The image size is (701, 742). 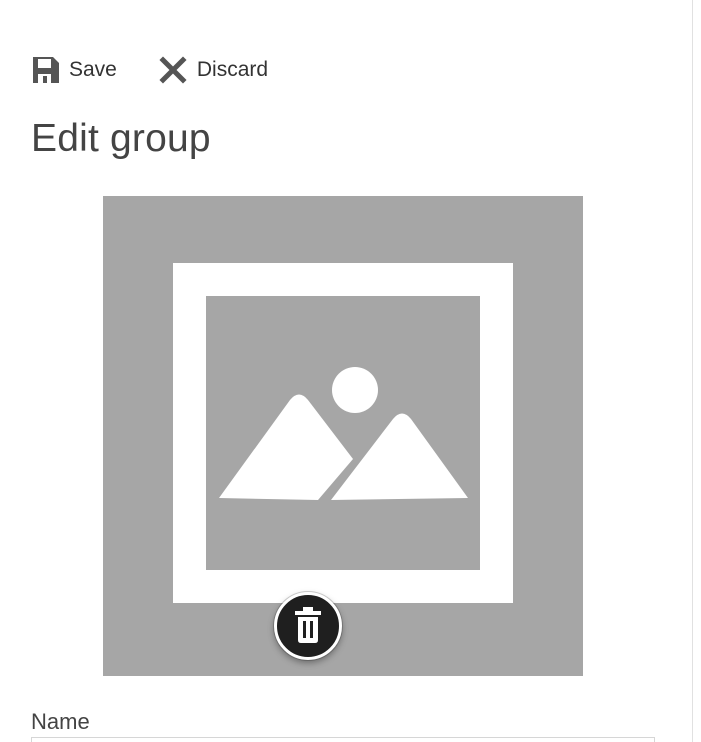 I want to click on delete-photo-button, so click(x=308, y=626).